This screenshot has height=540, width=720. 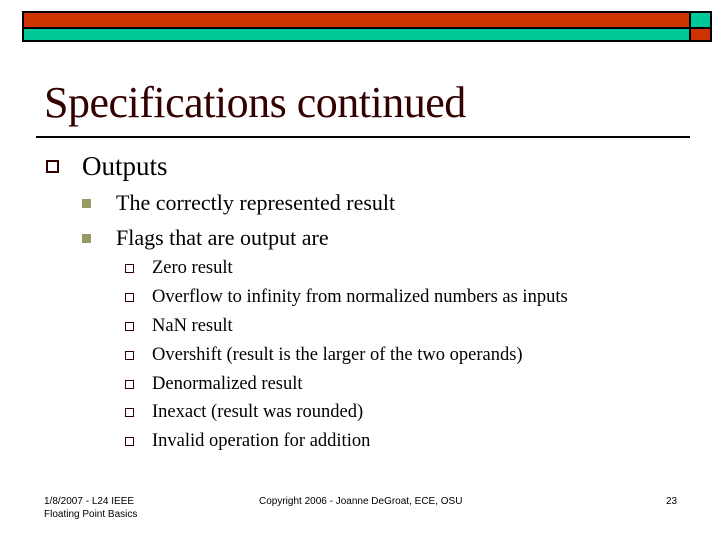 I want to click on bullet-item-outputs: Outputs, so click(x=107, y=166).